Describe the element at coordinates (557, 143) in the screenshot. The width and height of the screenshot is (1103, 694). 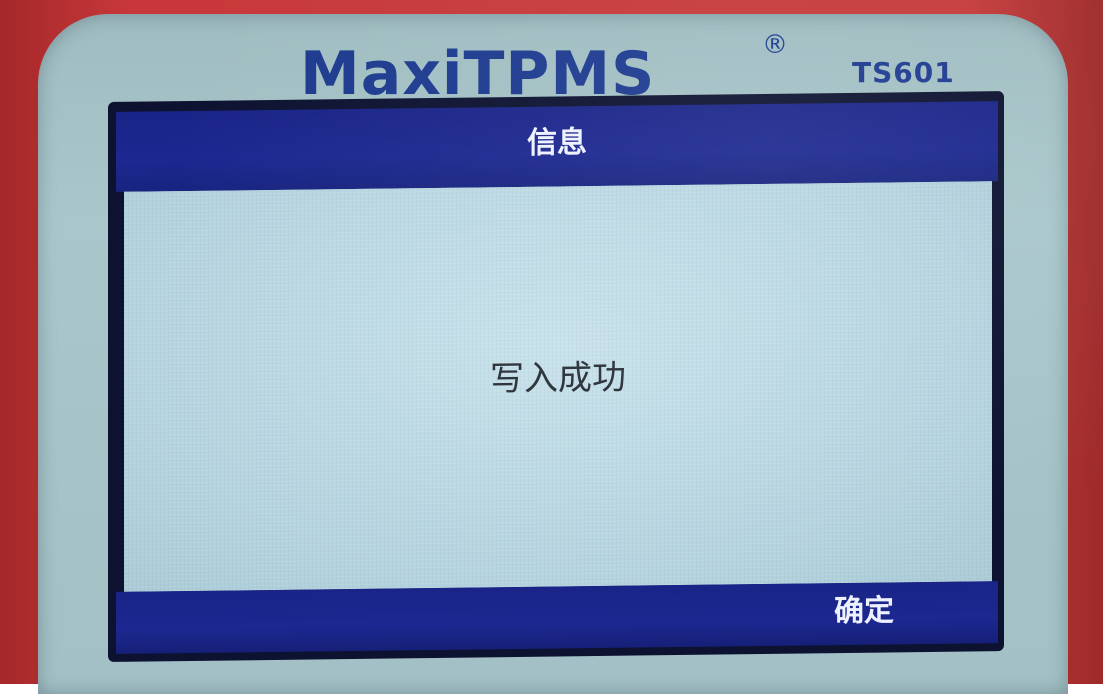
I see `dialog-title: 信息` at that location.